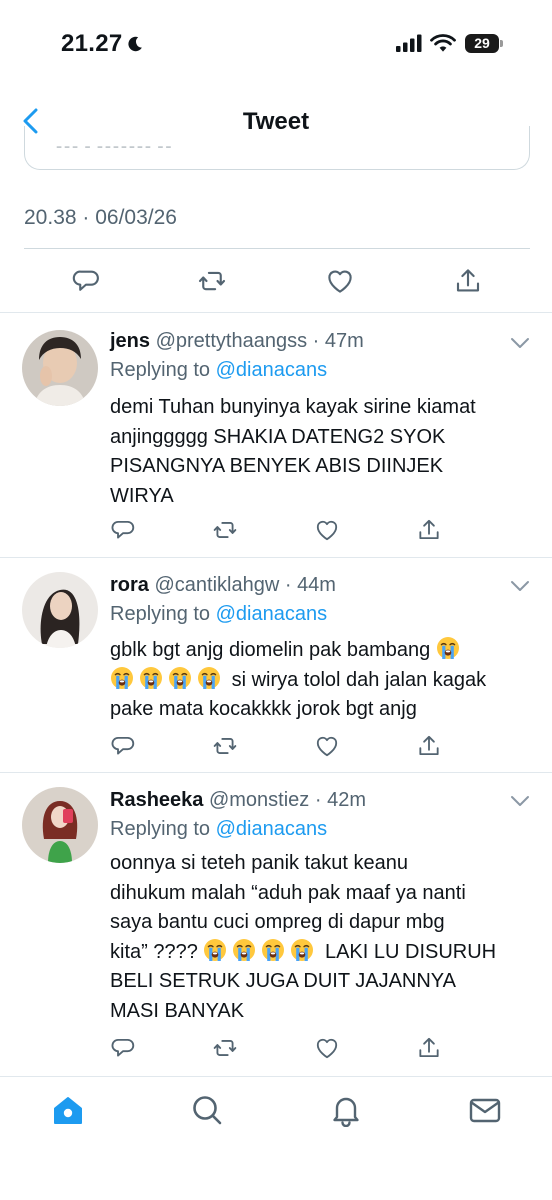 Image resolution: width=552 pixels, height=1200 pixels. What do you see at coordinates (276, 281) in the screenshot?
I see `tweet-actions` at bounding box center [276, 281].